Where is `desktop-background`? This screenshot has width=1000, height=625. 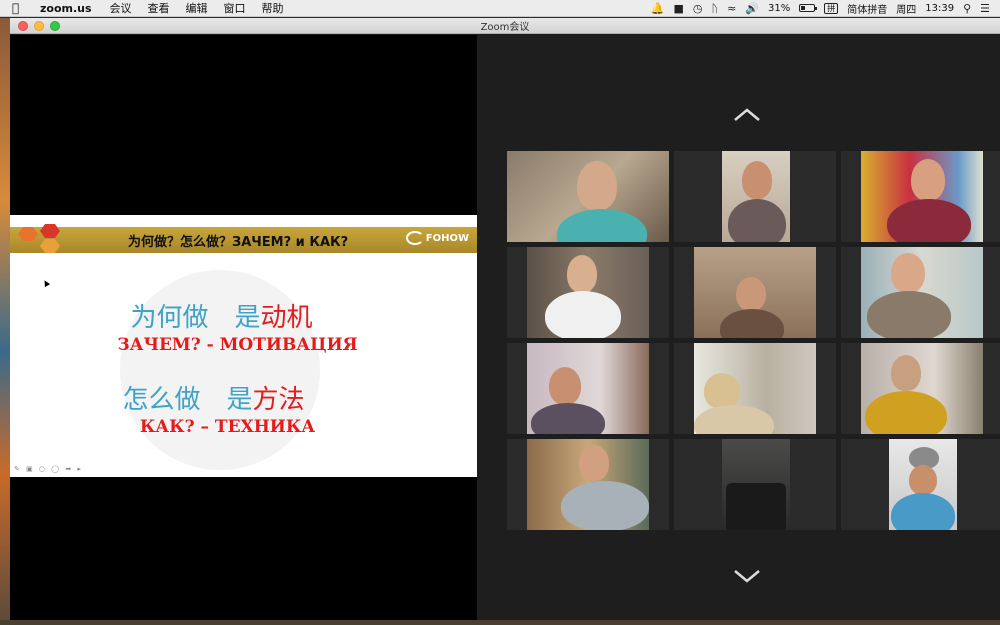
desktop-background is located at coordinates (5, 321).